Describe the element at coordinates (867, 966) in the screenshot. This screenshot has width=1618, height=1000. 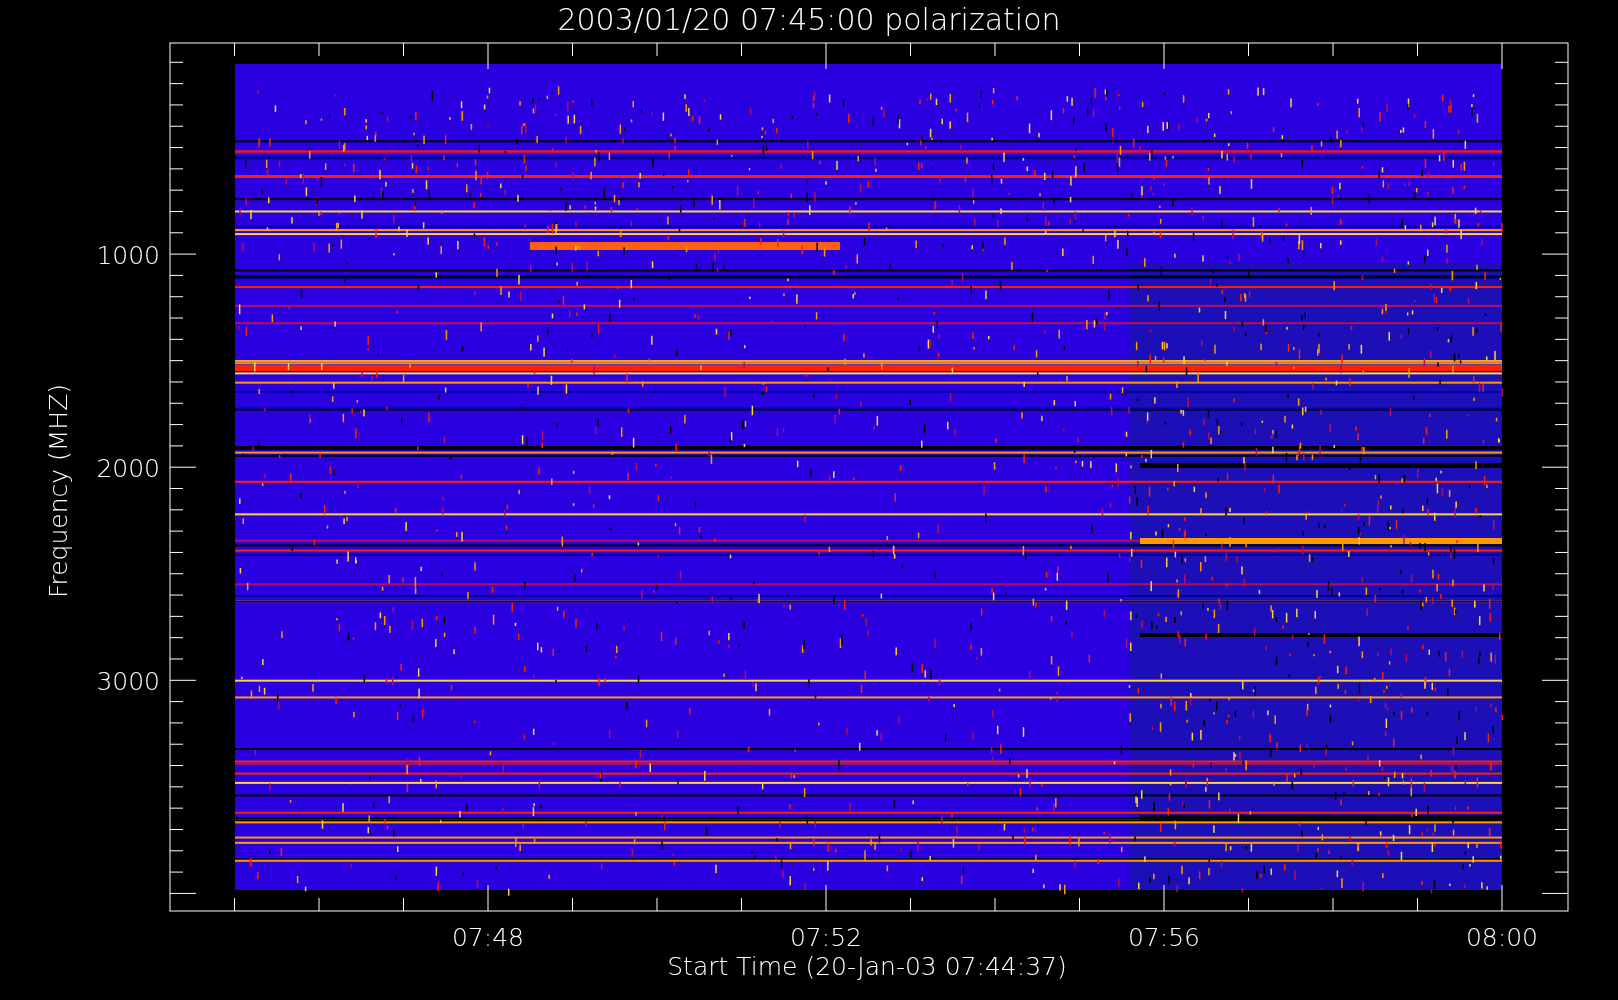
I see `x-axis-label: Start Time (20-Jan-03 07:44:37)` at that location.